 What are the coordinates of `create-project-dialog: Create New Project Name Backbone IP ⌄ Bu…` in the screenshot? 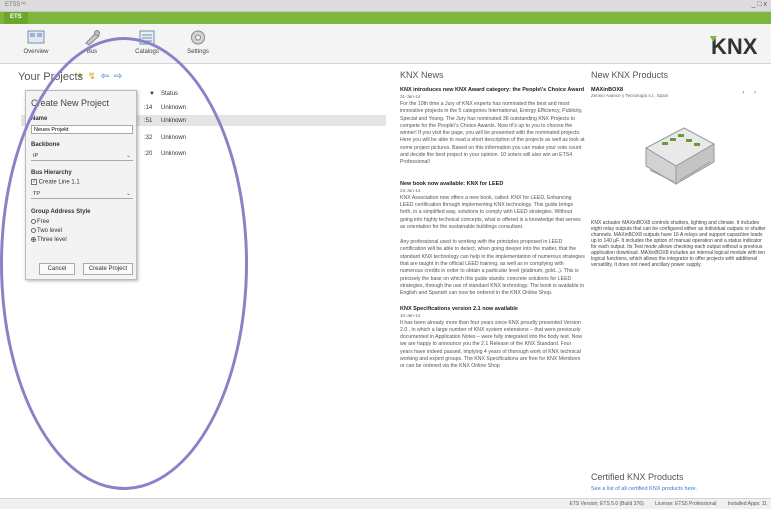 It's located at (81, 185).